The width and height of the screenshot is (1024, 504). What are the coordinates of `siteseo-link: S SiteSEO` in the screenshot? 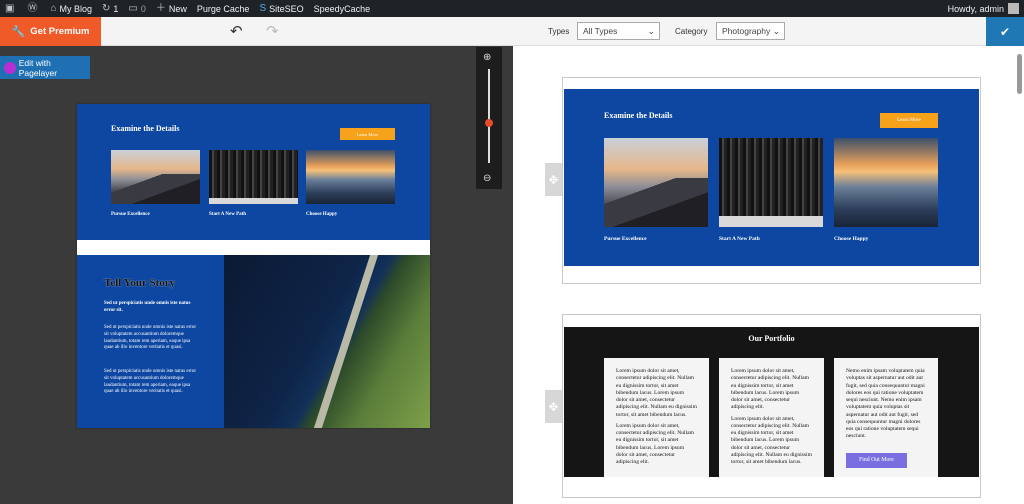 It's located at (281, 8).